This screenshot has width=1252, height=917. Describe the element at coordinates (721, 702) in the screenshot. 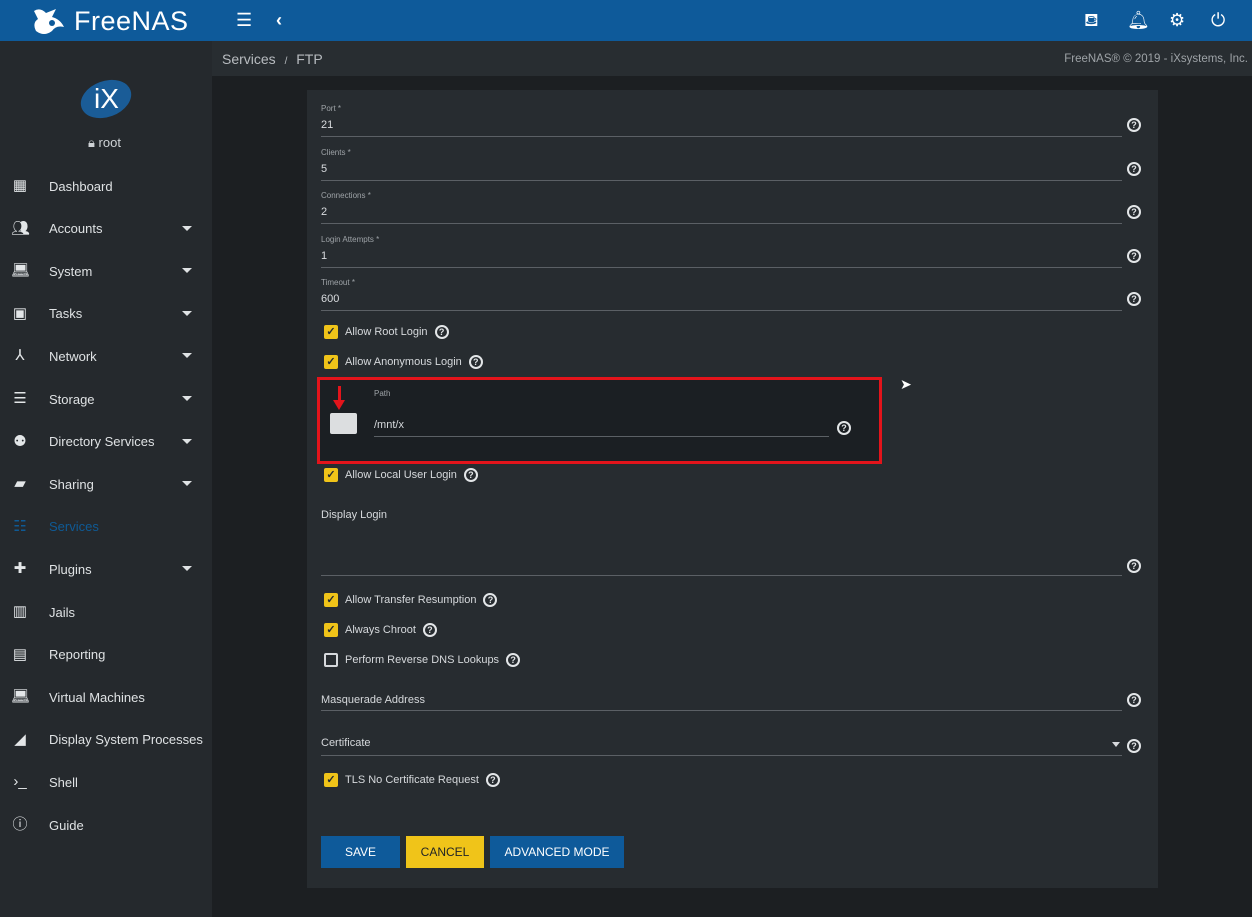

I see `masquerade-address-input: Masquerade Address` at that location.